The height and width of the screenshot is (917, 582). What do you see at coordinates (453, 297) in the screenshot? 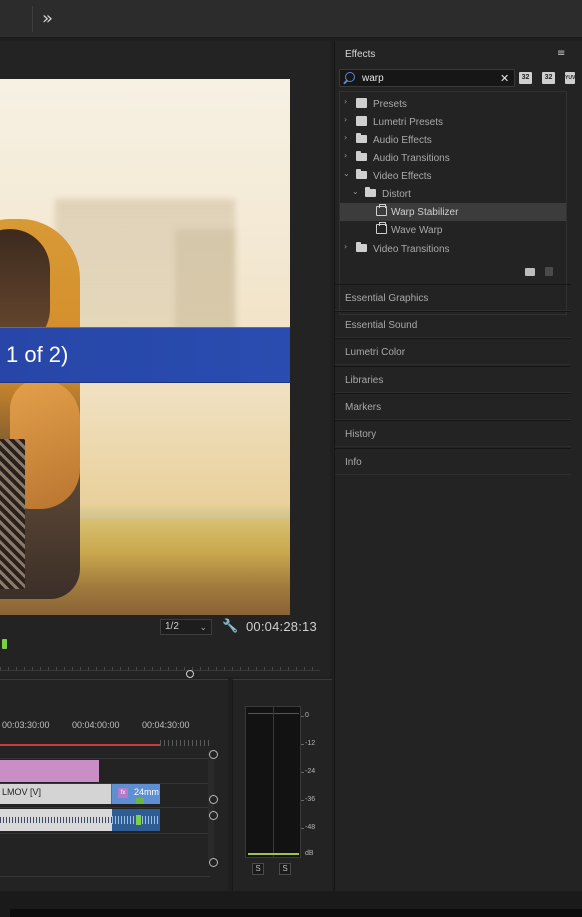
I see `section-essential-graphics: Essential Graphics` at bounding box center [453, 297].